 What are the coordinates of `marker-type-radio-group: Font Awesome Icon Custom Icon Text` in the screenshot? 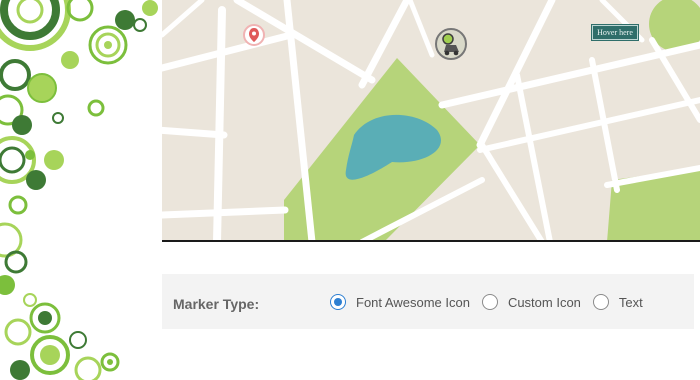 It's located at (492, 302).